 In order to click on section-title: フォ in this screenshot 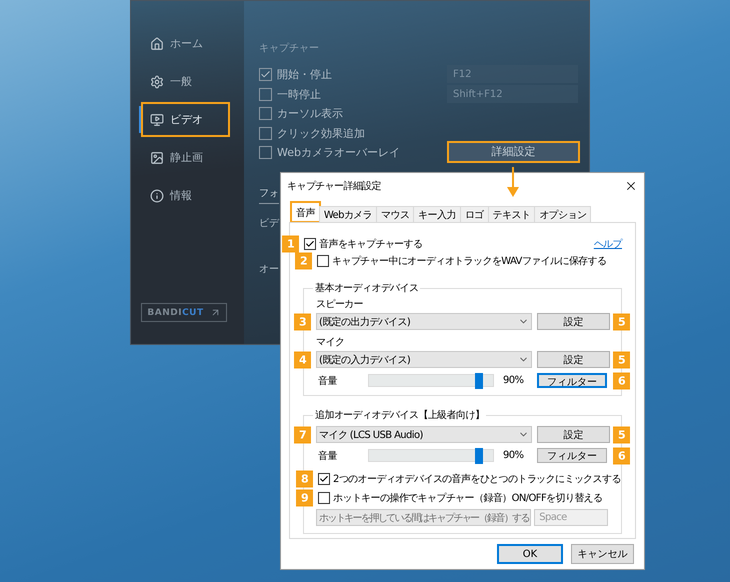, I will do `click(269, 195)`.